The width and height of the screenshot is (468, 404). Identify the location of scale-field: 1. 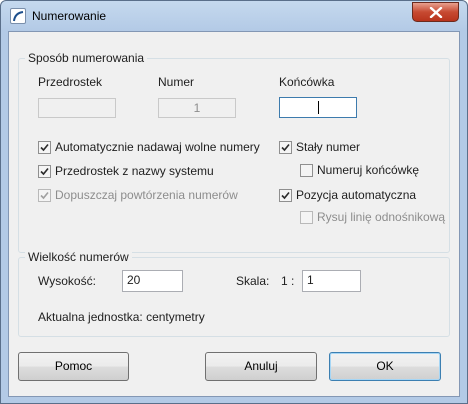
(331, 281).